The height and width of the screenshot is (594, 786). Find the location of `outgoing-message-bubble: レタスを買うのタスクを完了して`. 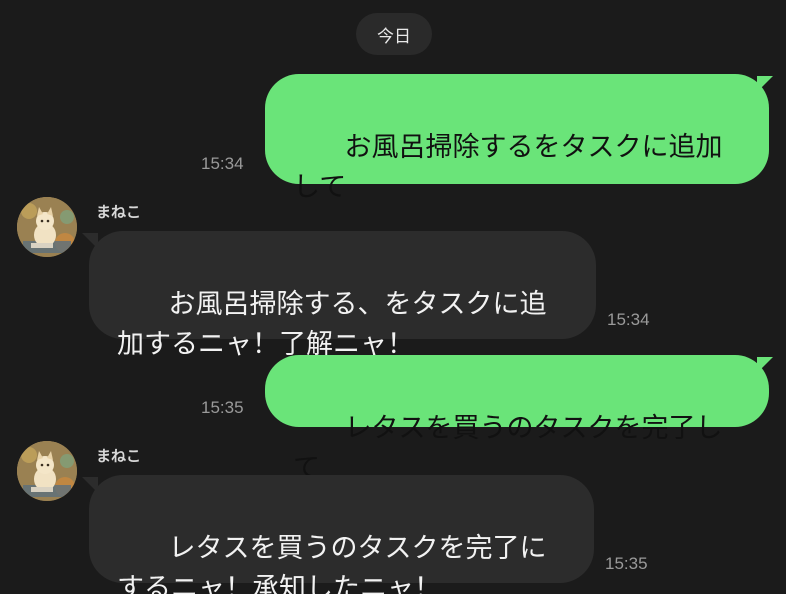

outgoing-message-bubble: レタスを買うのタスクを完了して is located at coordinates (517, 419).